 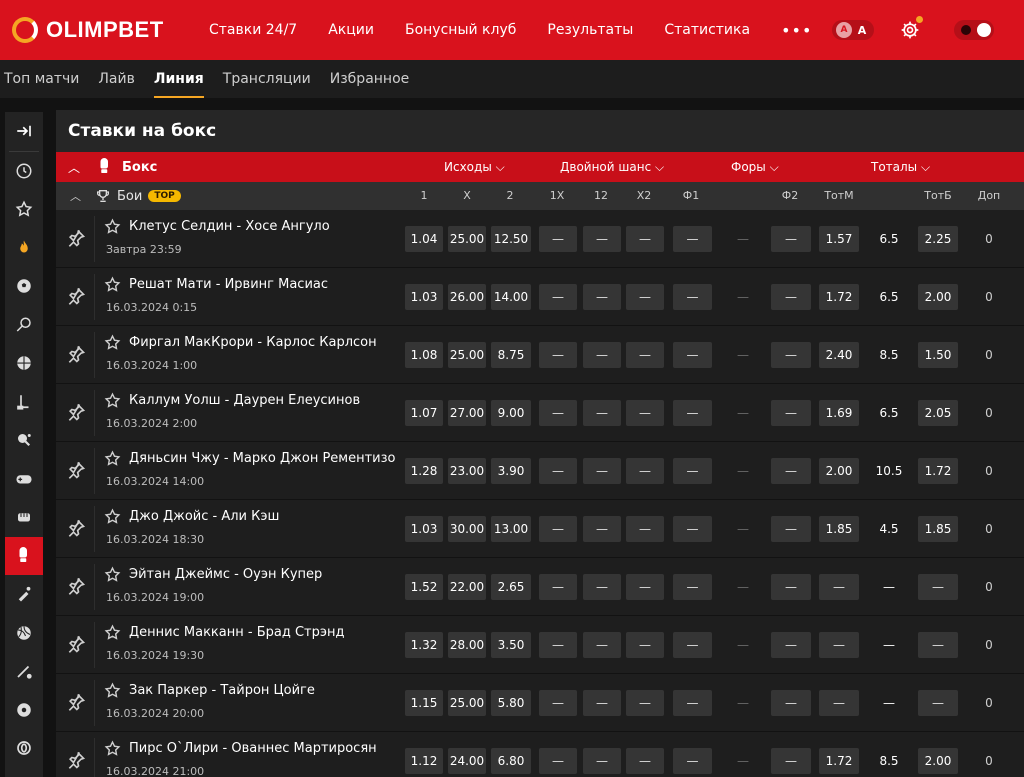 What do you see at coordinates (24, 479) in the screenshot?
I see `gamepad-icon` at bounding box center [24, 479].